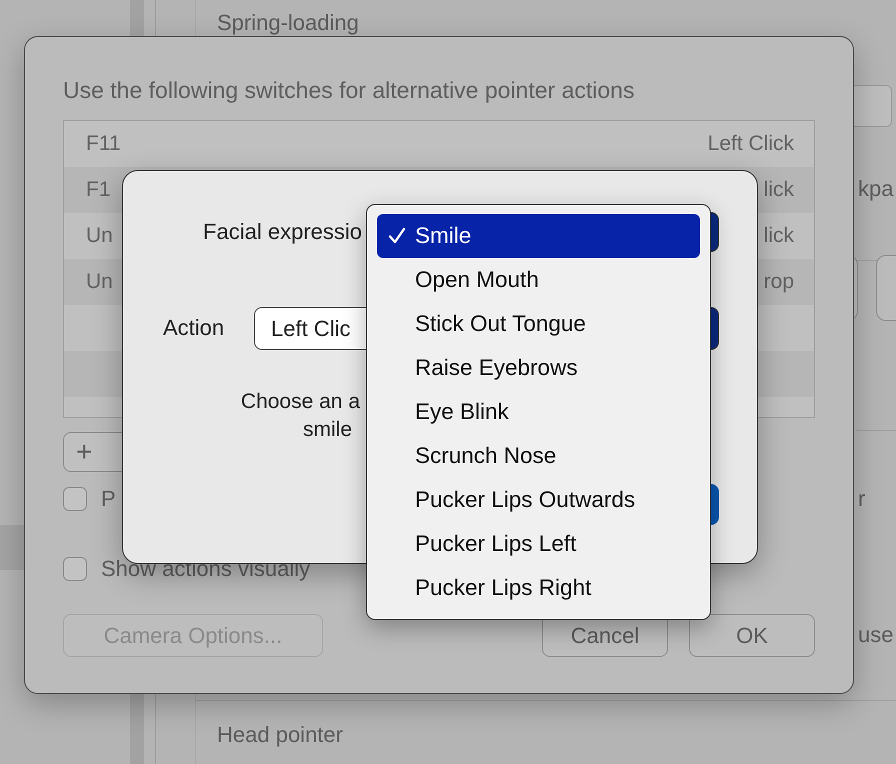 The image size is (896, 764). I want to click on menu-item: Smile, so click(538, 236).